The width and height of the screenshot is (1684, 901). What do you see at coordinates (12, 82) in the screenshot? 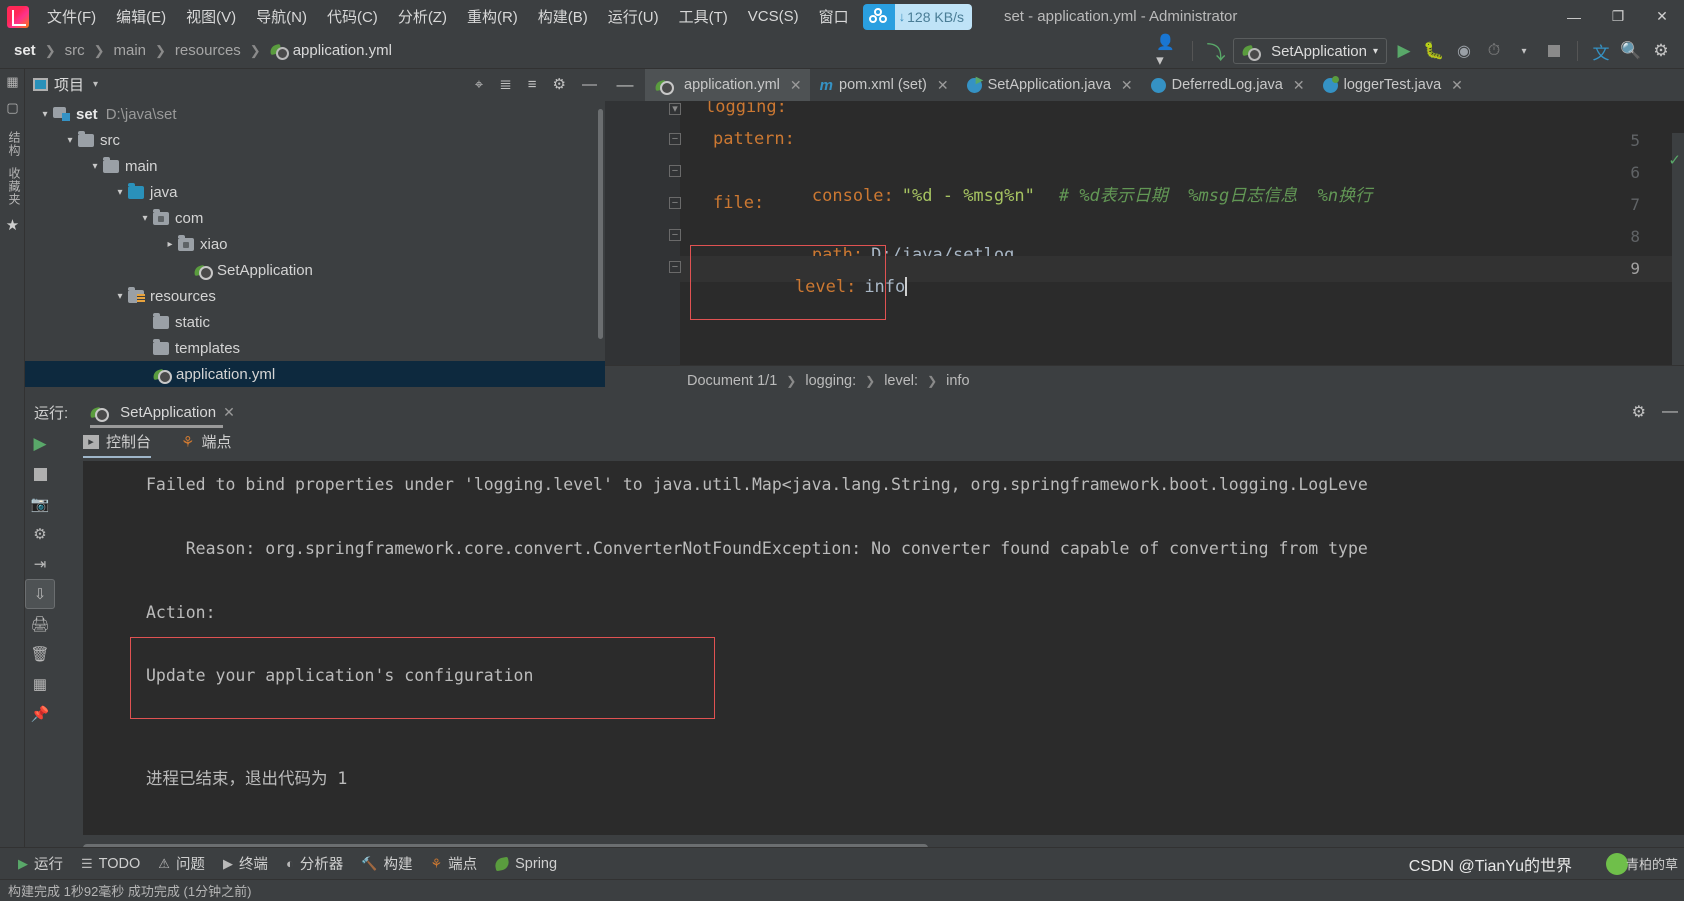
I see `project-icon: ▦` at bounding box center [12, 82].